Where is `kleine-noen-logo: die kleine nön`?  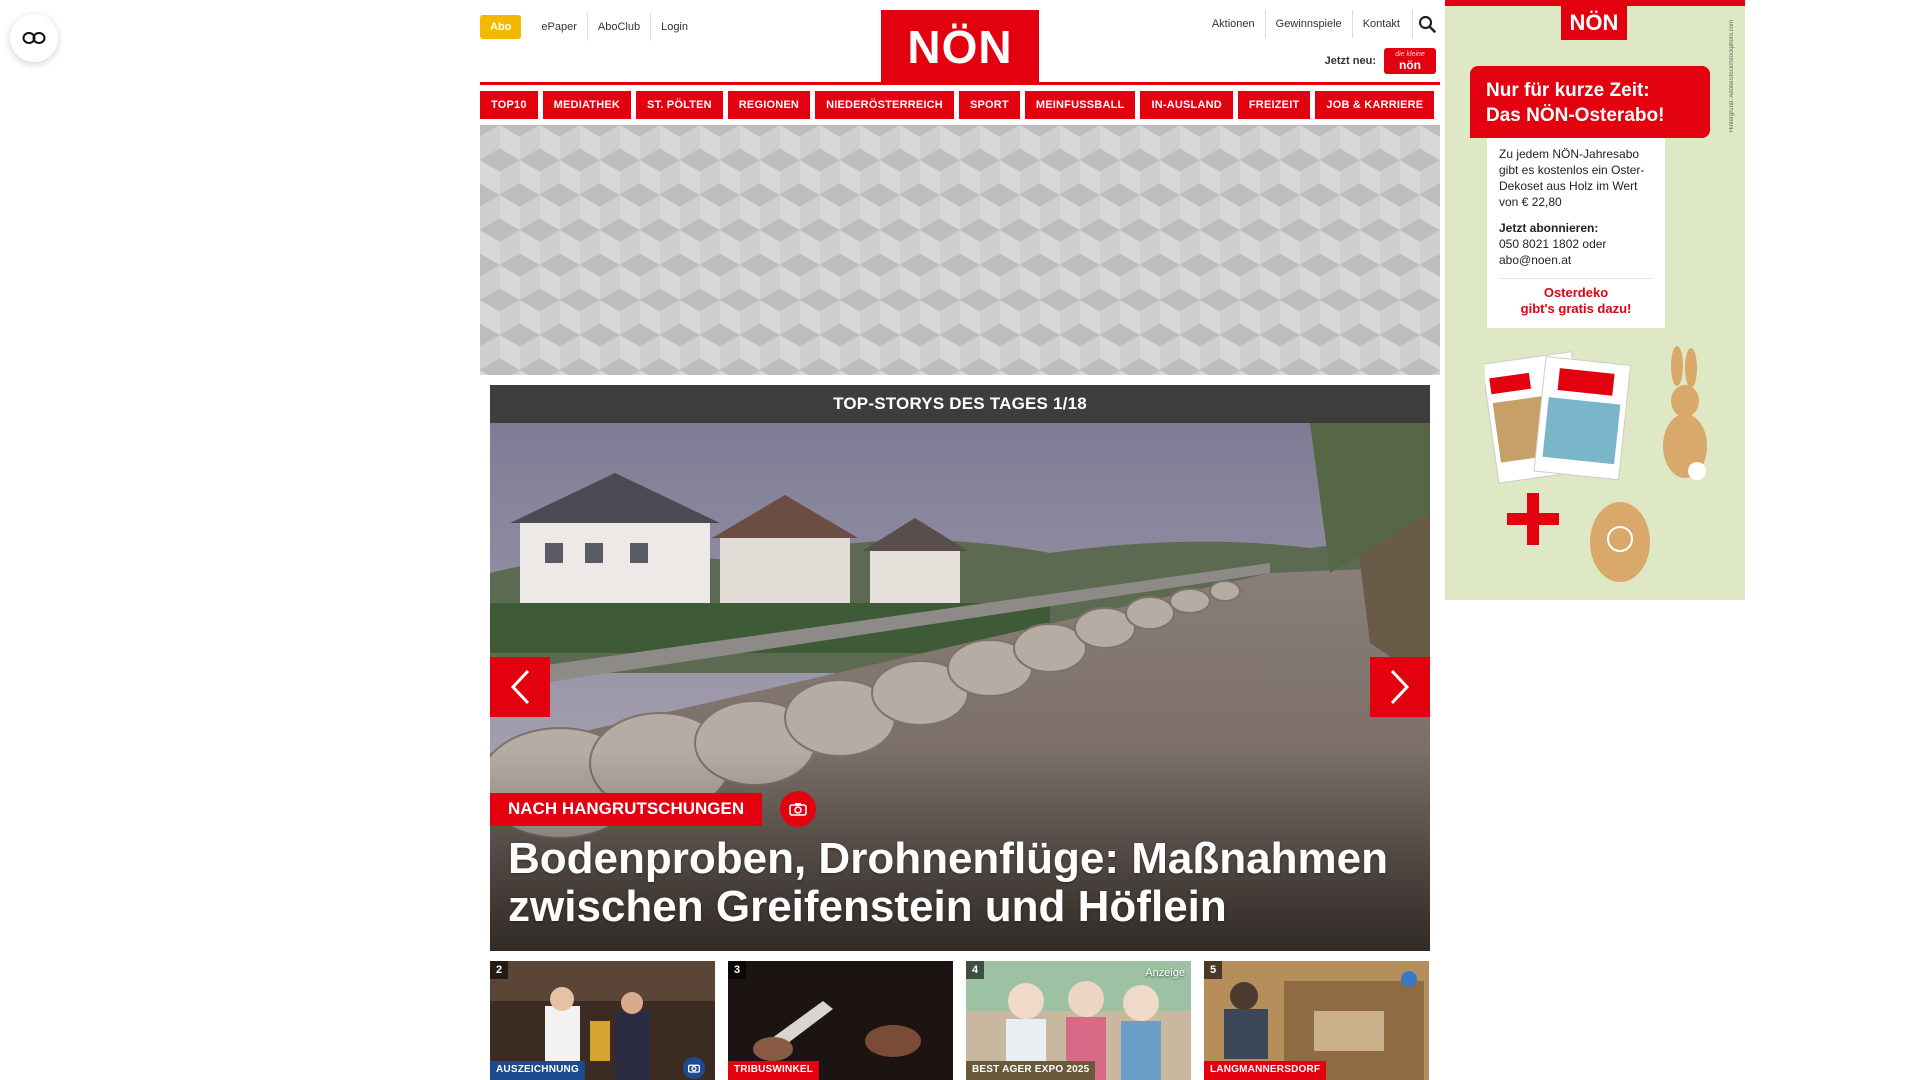
kleine-noen-logo: die kleine nön is located at coordinates (1410, 61).